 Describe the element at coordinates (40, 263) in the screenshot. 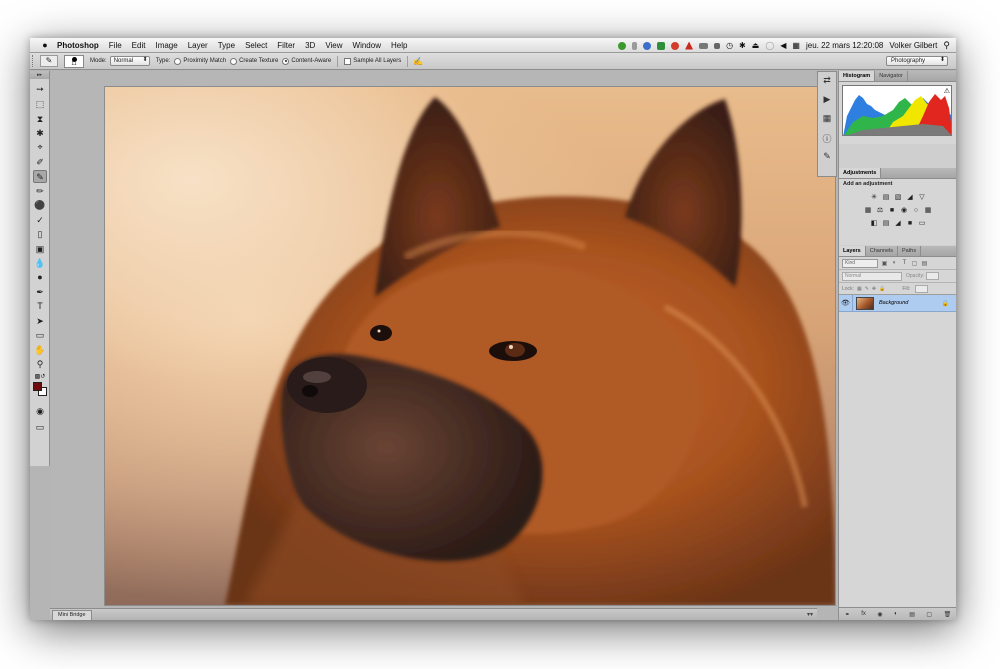

I see `blur-tool-icon: 💧` at that location.